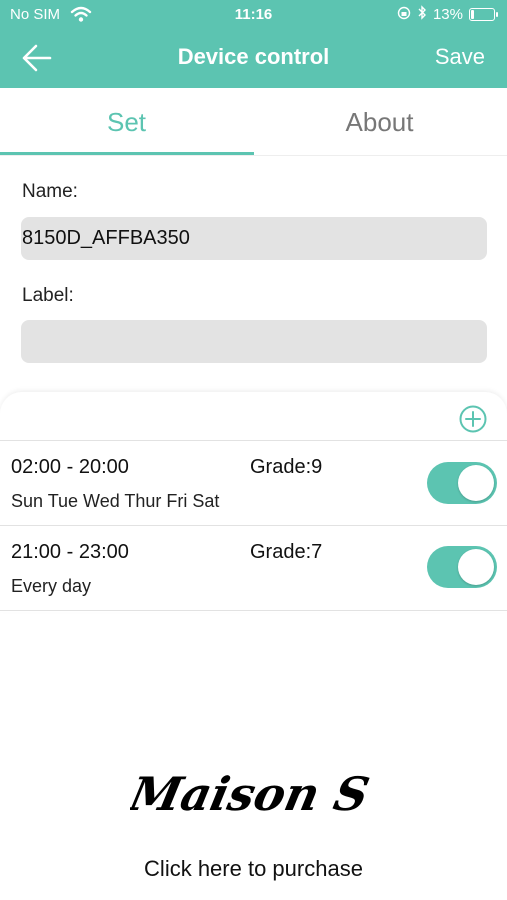  I want to click on schedule-time: 21:00 - 23:00, so click(70, 552).